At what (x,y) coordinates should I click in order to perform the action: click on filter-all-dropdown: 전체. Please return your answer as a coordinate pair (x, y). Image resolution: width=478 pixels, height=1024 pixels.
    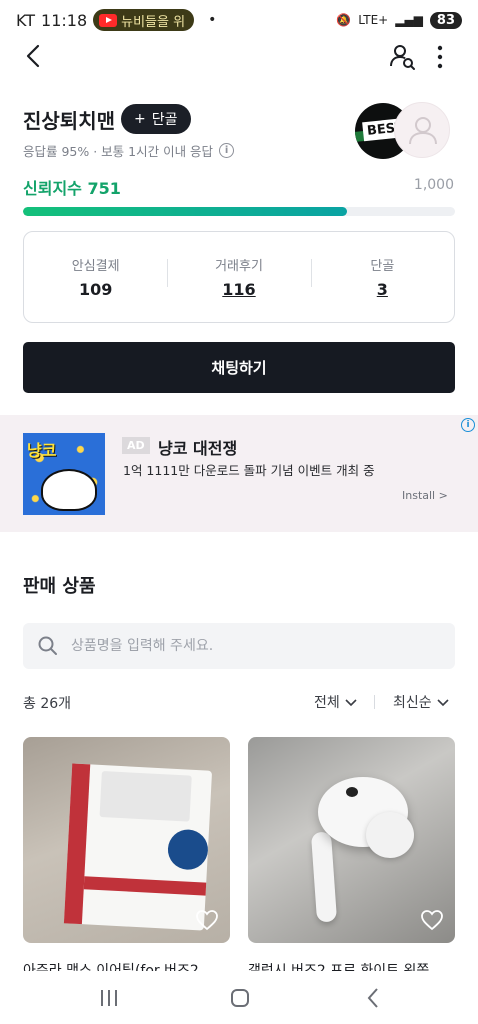
    Looking at the image, I should click on (336, 702).